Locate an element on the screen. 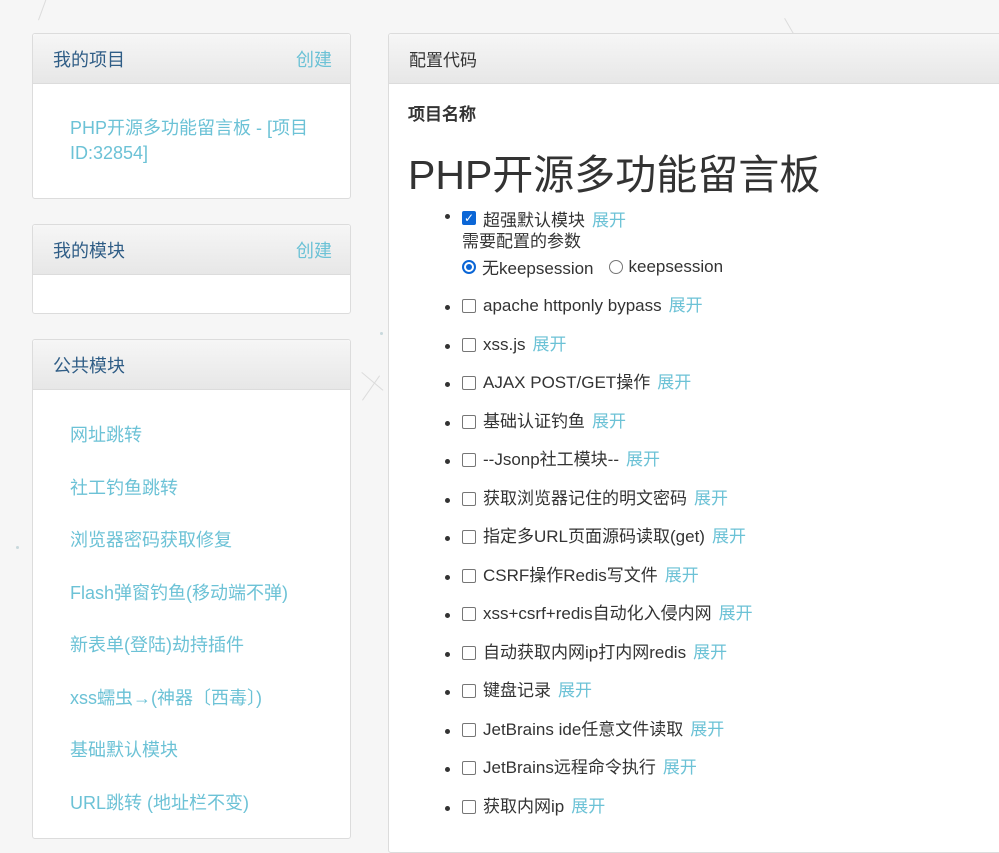 The image size is (999, 853). module-option: xss.js 展开 is located at coordinates (730, 345).